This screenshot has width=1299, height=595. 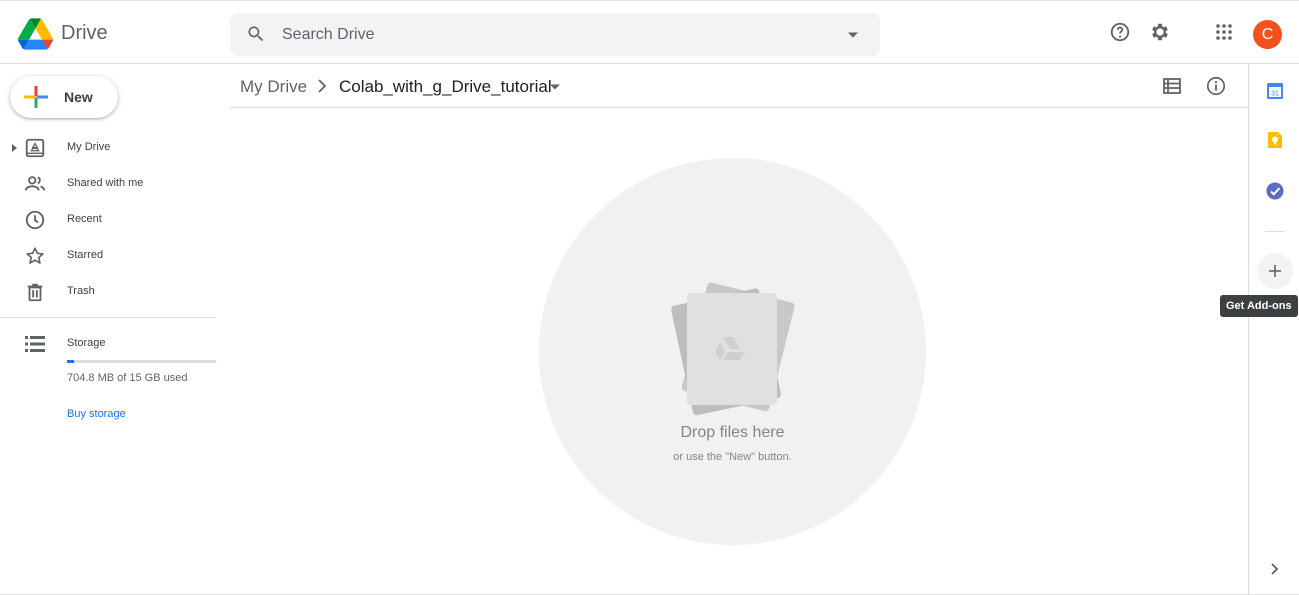 What do you see at coordinates (108, 220) in the screenshot?
I see `sidebar-item-recent: Recent` at bounding box center [108, 220].